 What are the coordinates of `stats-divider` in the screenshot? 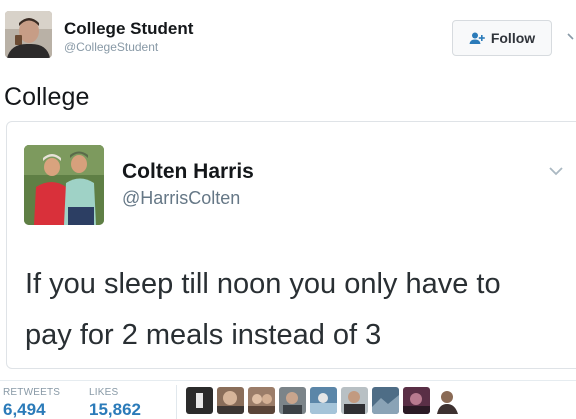 It's located at (176, 402).